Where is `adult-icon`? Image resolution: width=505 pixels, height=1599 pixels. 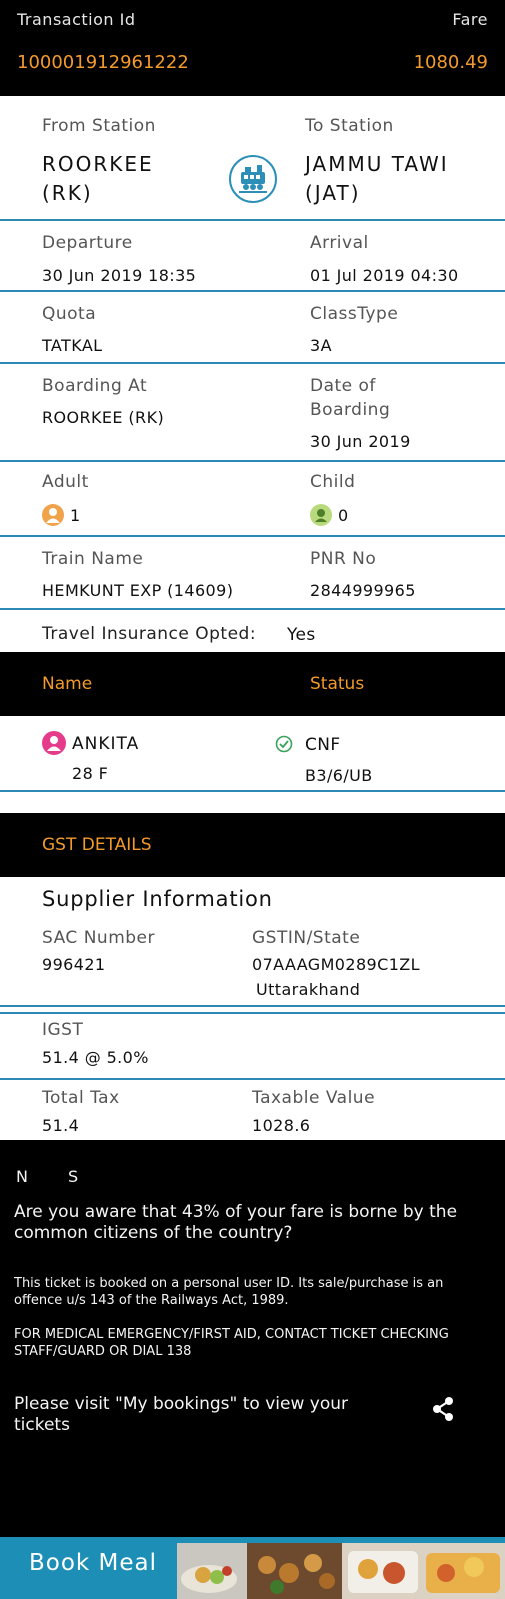 adult-icon is located at coordinates (53, 515).